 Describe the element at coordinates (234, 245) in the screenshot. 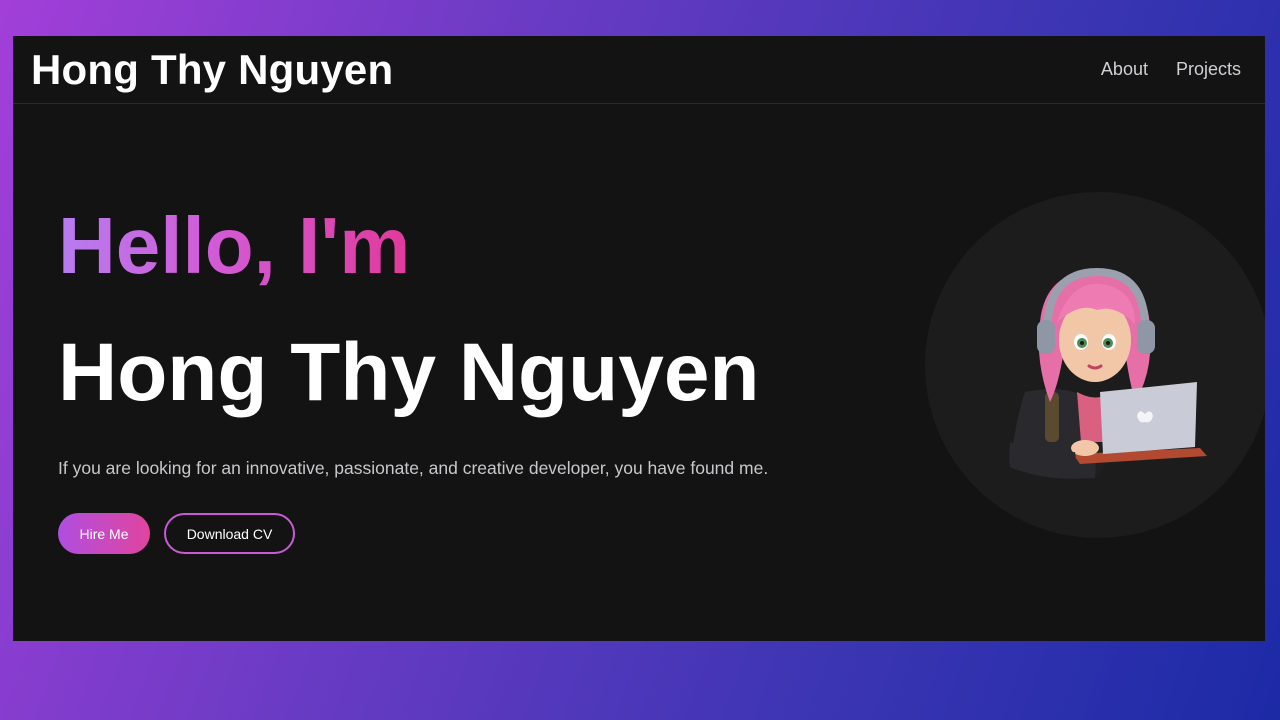

I see `hero-greeting: Hello, I'm` at that location.